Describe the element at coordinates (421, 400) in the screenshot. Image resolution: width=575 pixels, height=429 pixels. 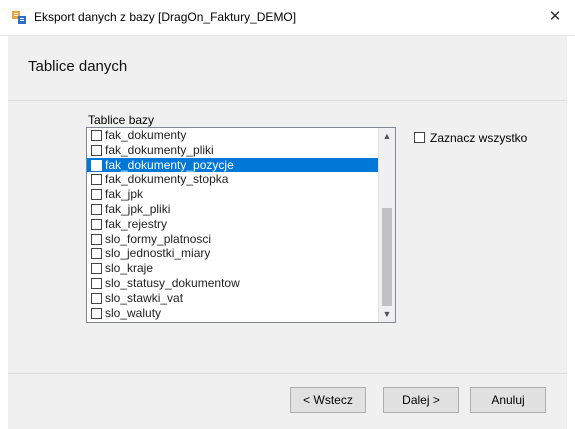
I see `next-button: Dalej >` at that location.